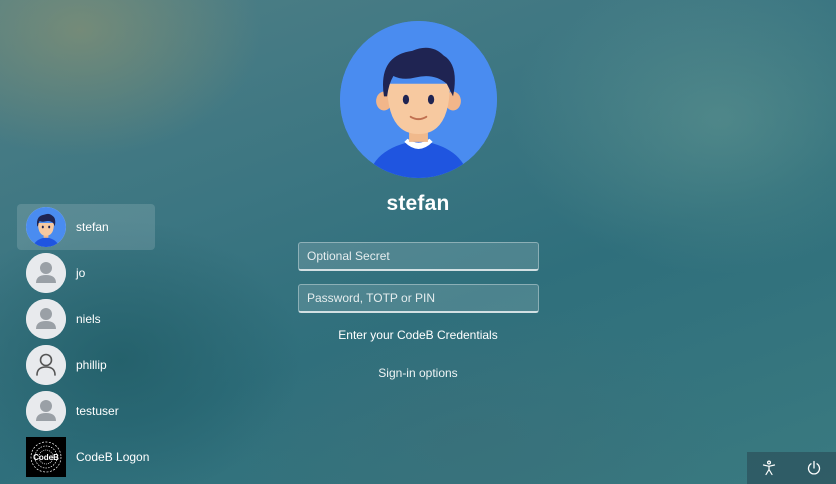  I want to click on user-item-niels: niels, so click(86, 319).